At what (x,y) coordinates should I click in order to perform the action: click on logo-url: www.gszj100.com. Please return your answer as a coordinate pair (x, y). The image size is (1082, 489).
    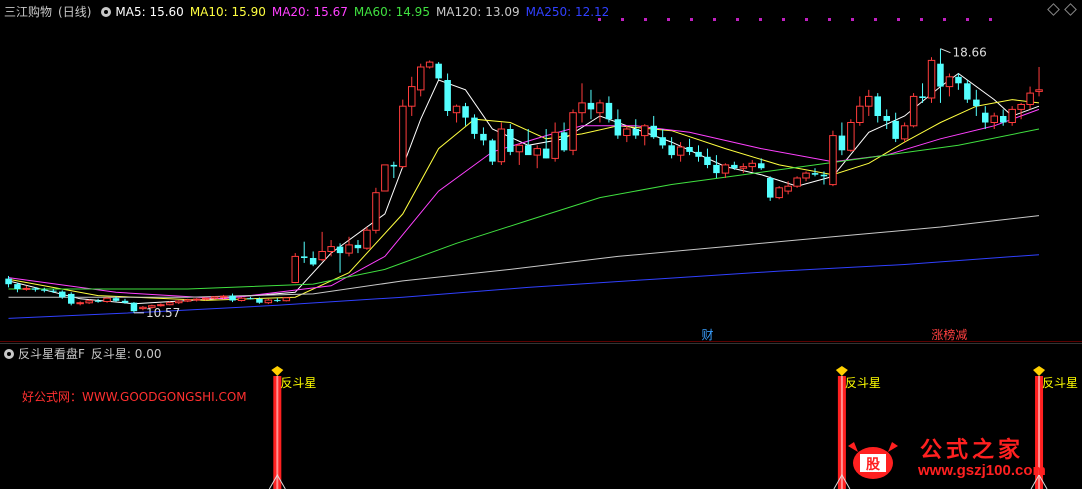
    Looking at the image, I should click on (982, 470).